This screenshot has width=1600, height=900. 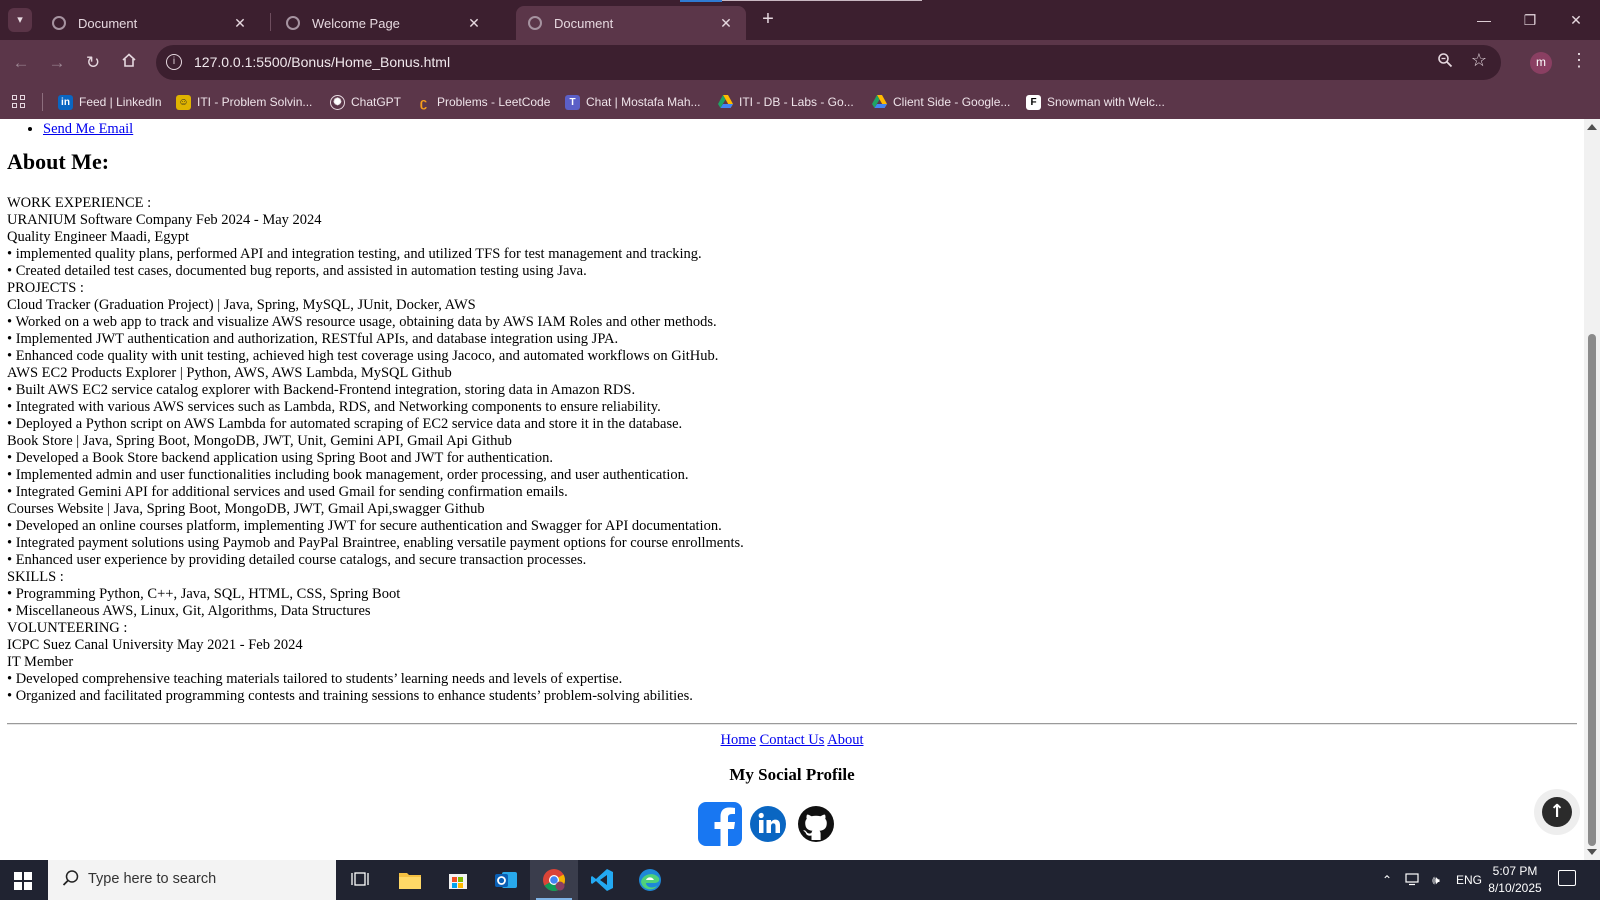 I want to click on taskbar-edge, so click(x=650, y=880).